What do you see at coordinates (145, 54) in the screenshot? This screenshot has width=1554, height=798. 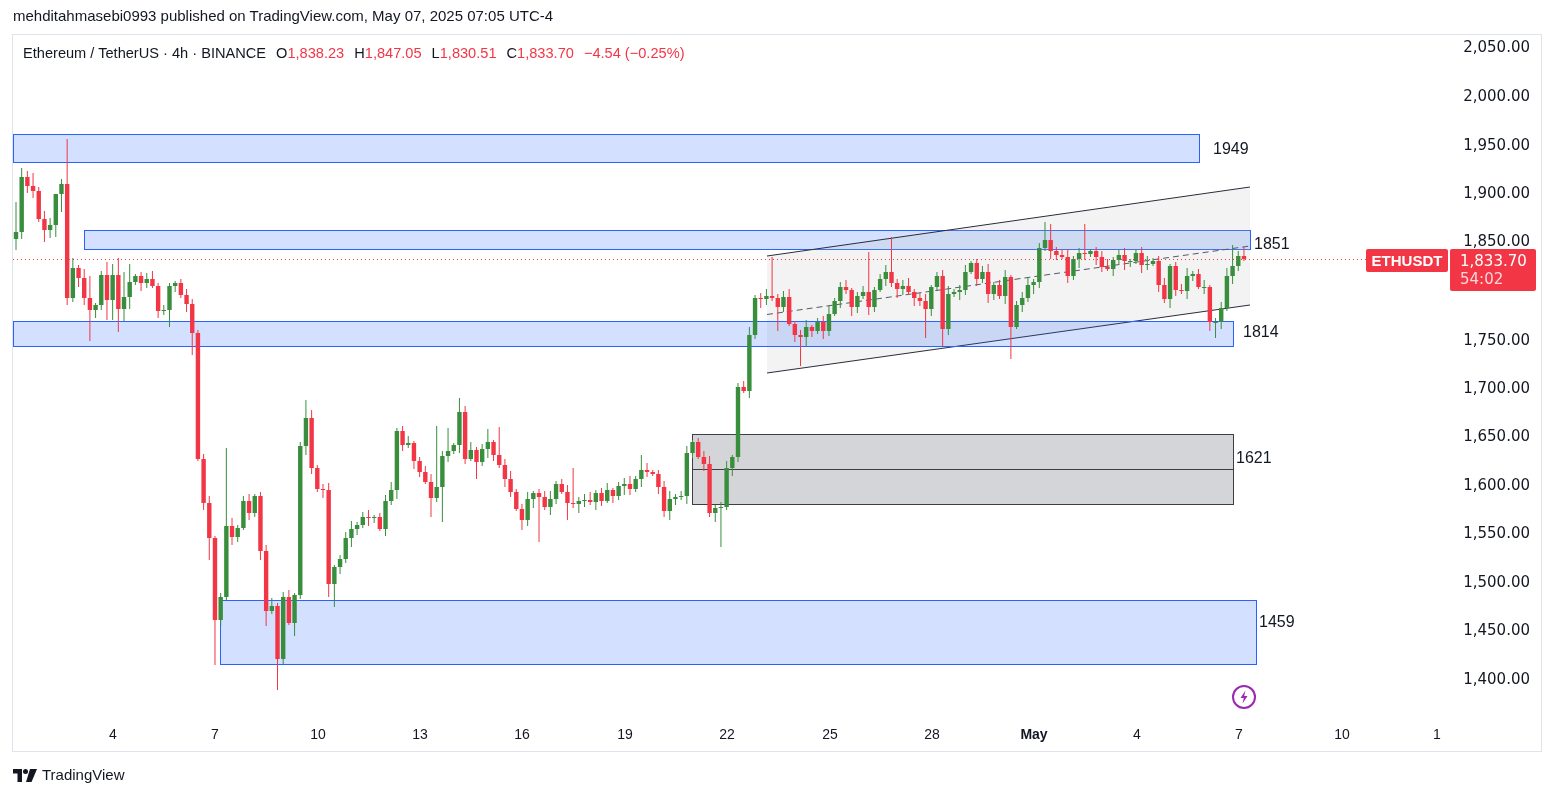 I see `symbol-title: Ethereum / TetherUS · 4h · BINANCE` at bounding box center [145, 54].